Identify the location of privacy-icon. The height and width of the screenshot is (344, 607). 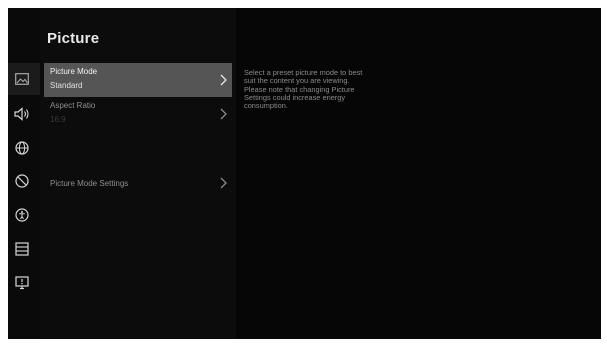
(22, 181).